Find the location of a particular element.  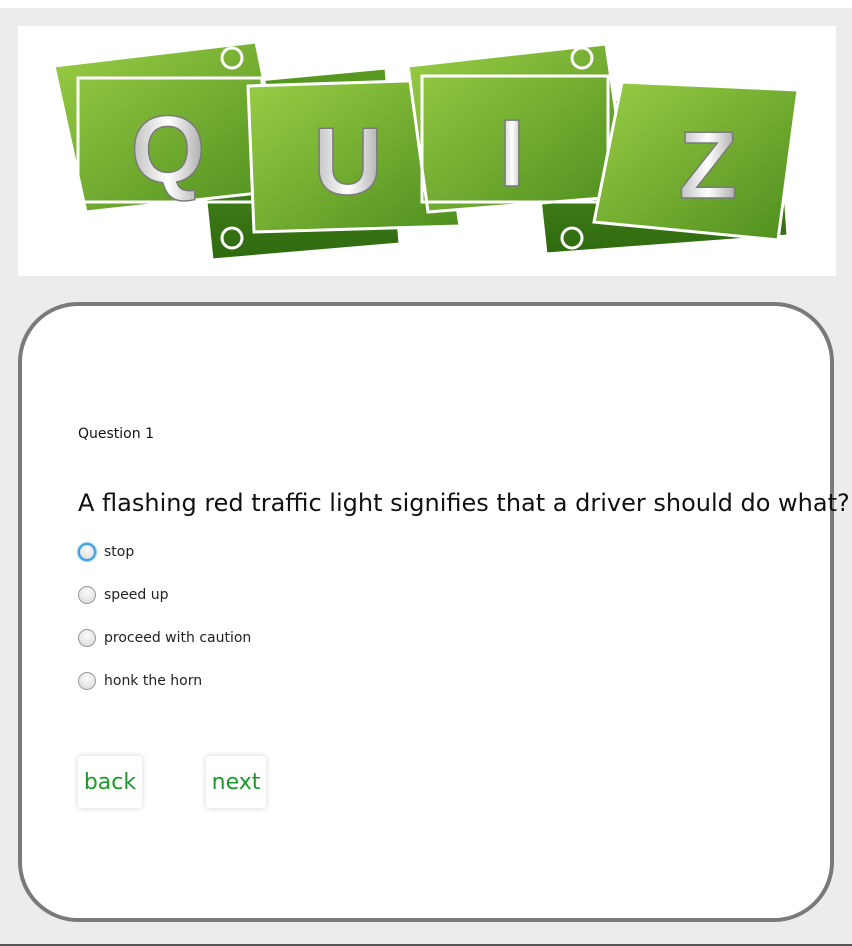

banner-letter-q: Q is located at coordinates (168, 149).